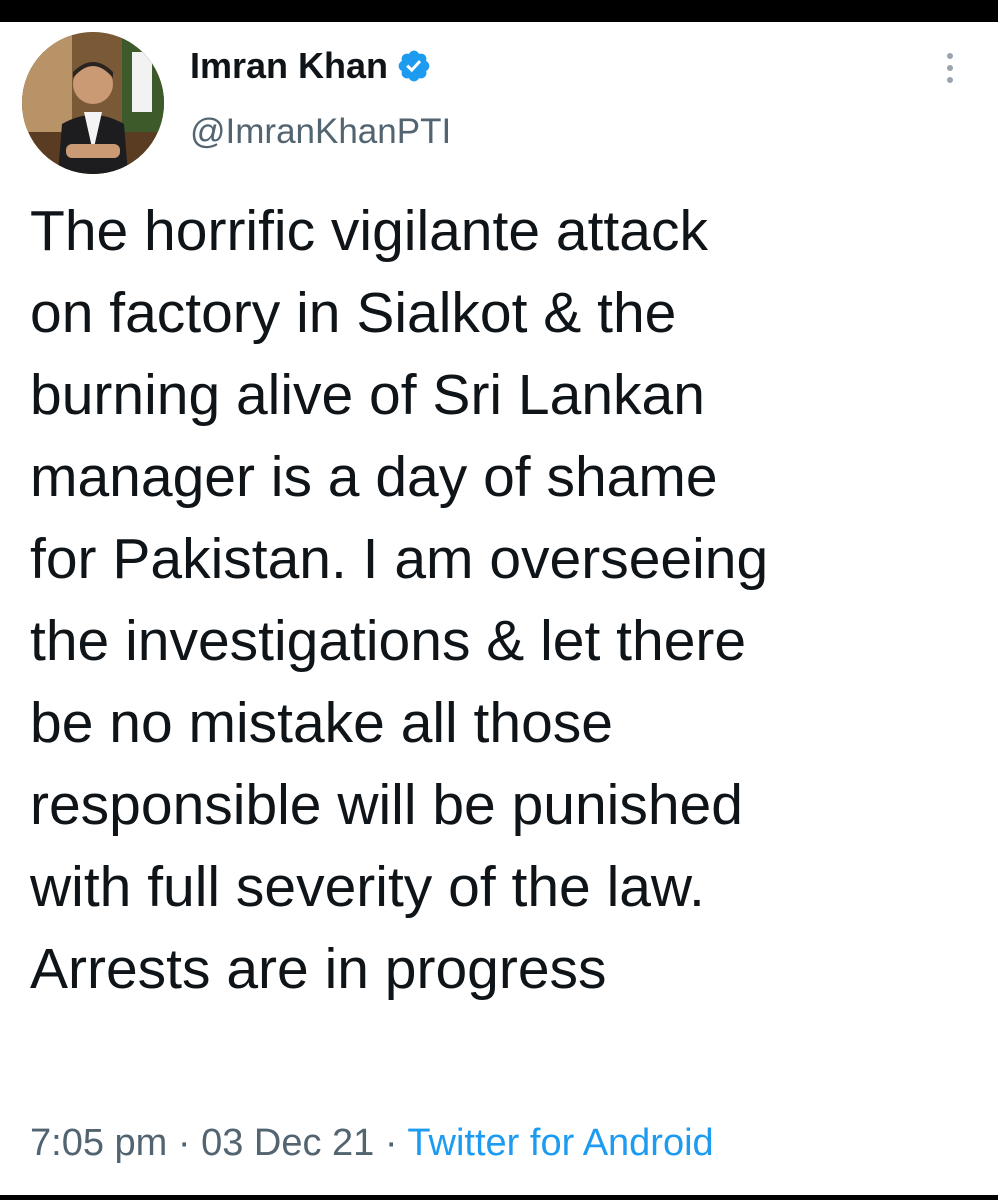  What do you see at coordinates (386, 805) in the screenshot?
I see `tweet-text-line: responsible will be punished` at bounding box center [386, 805].